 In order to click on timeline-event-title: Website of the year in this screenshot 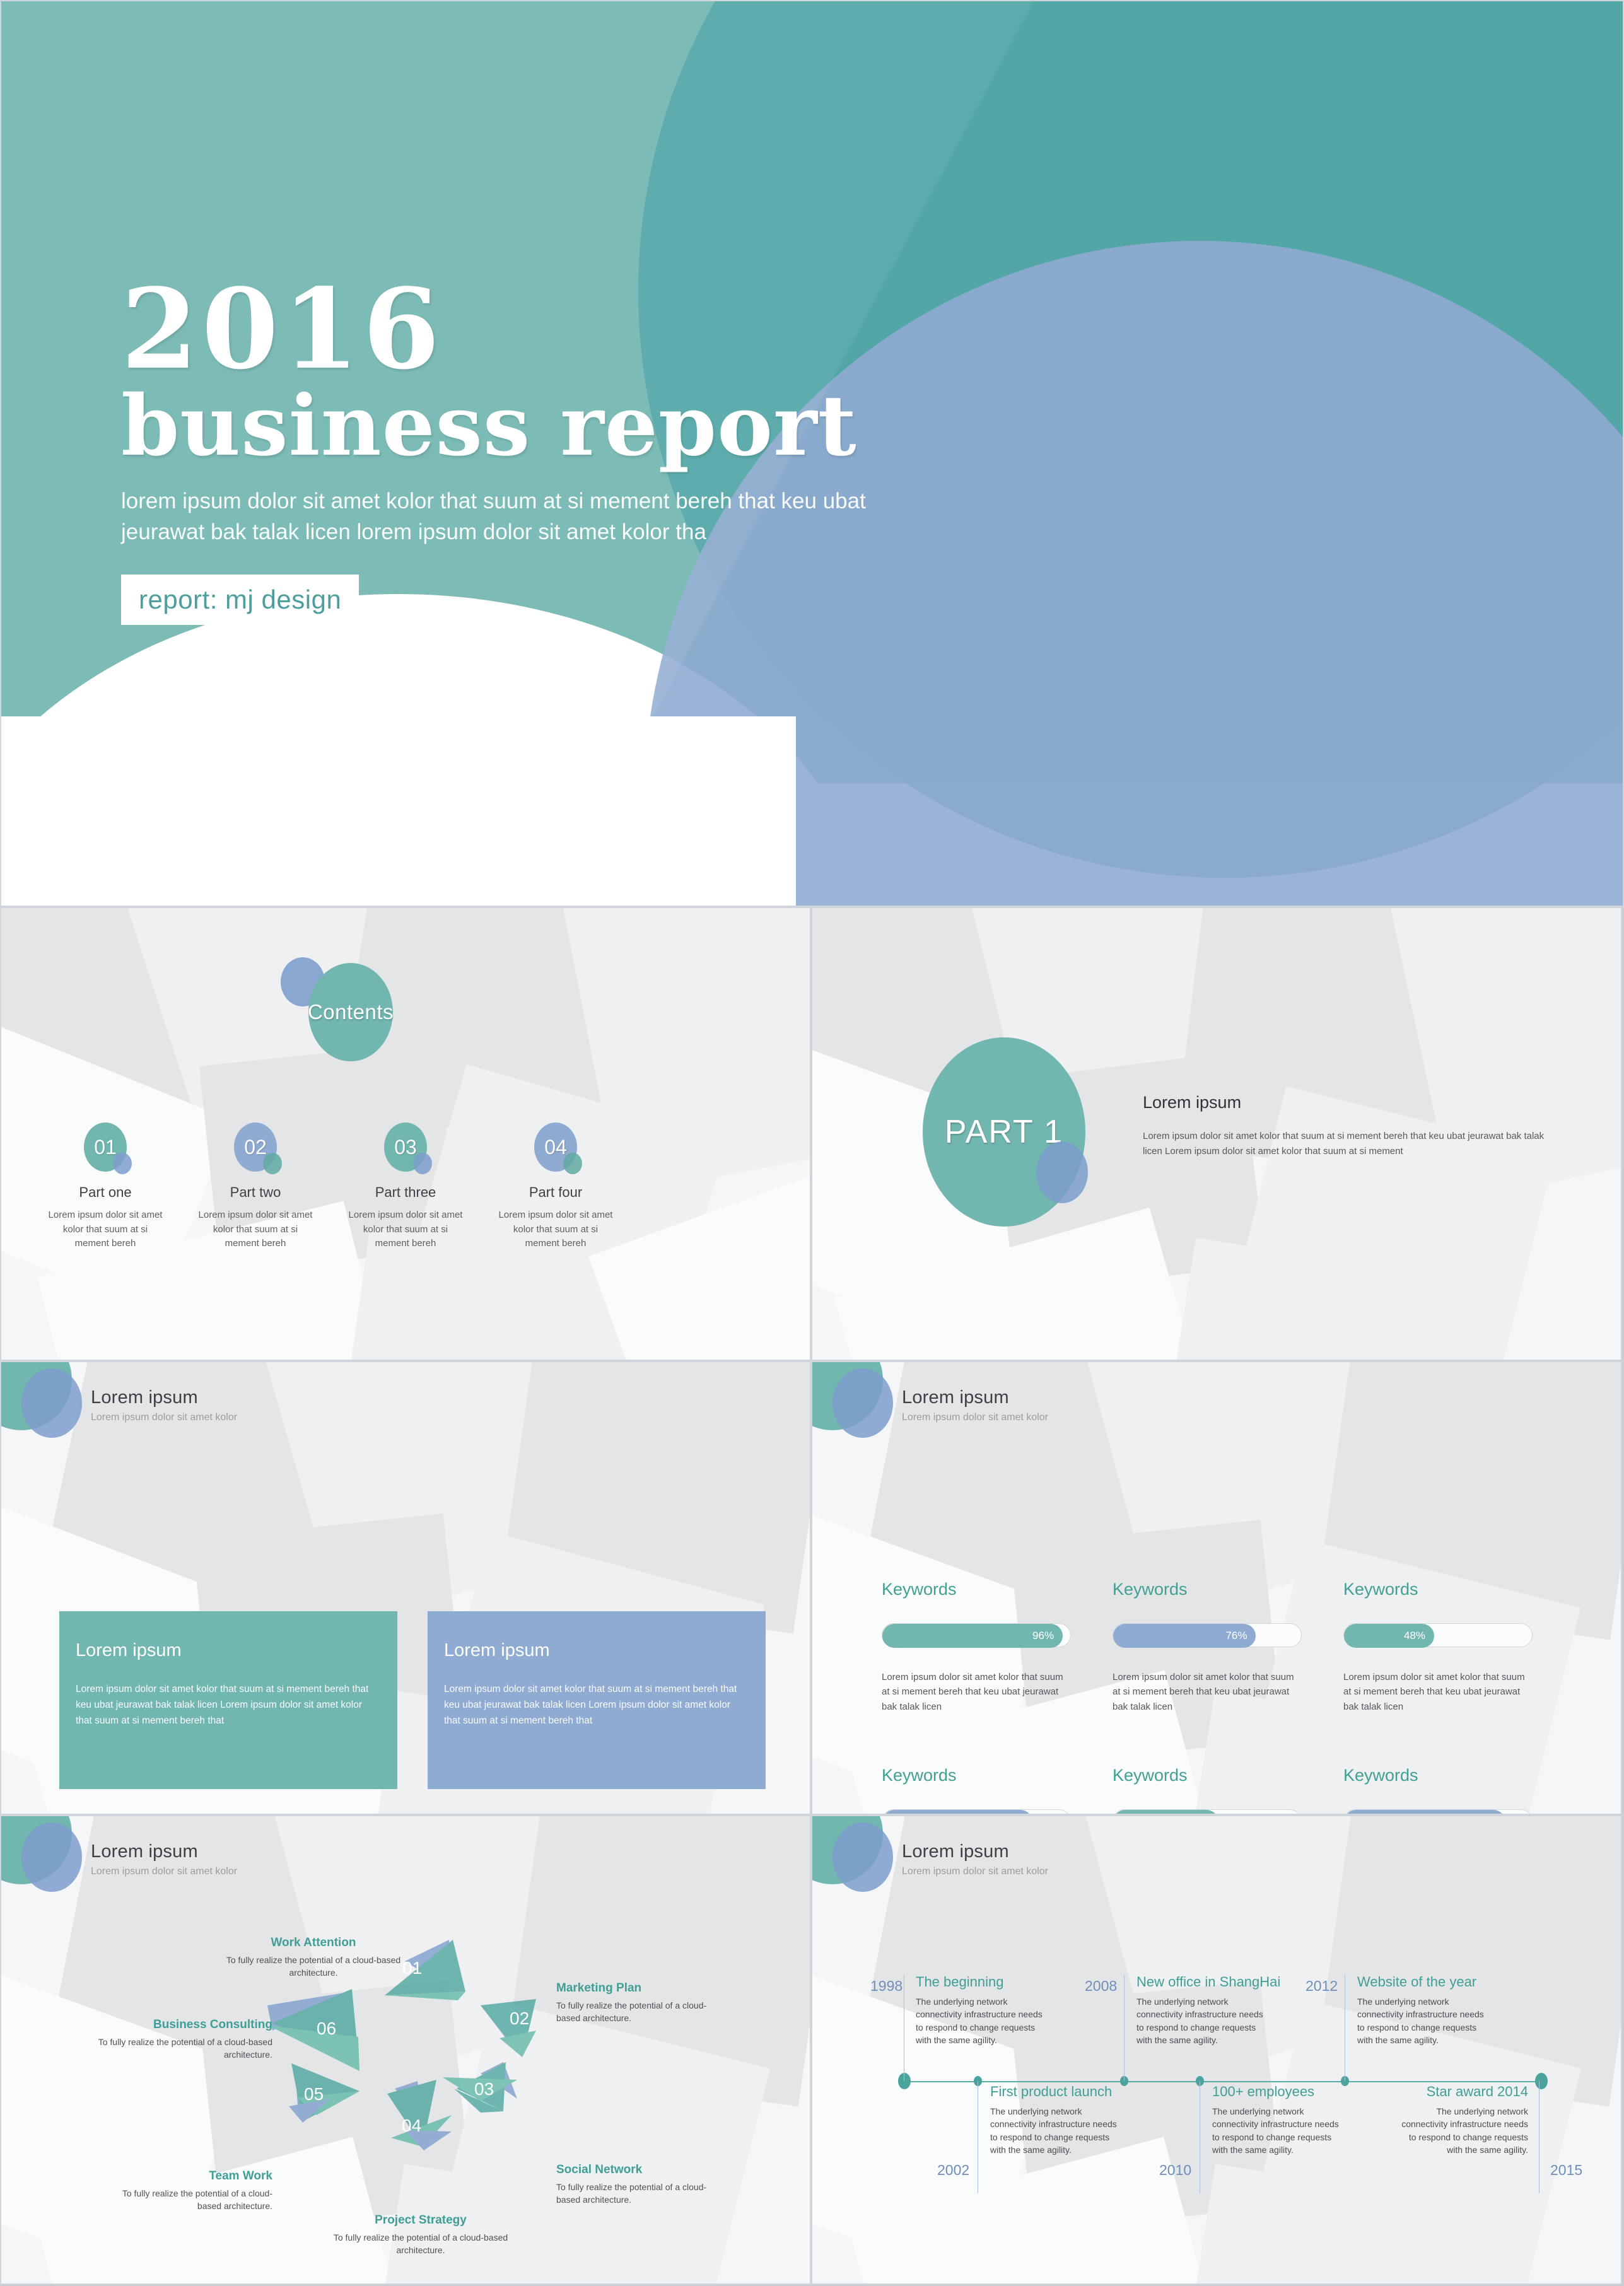, I will do `click(1417, 1982)`.